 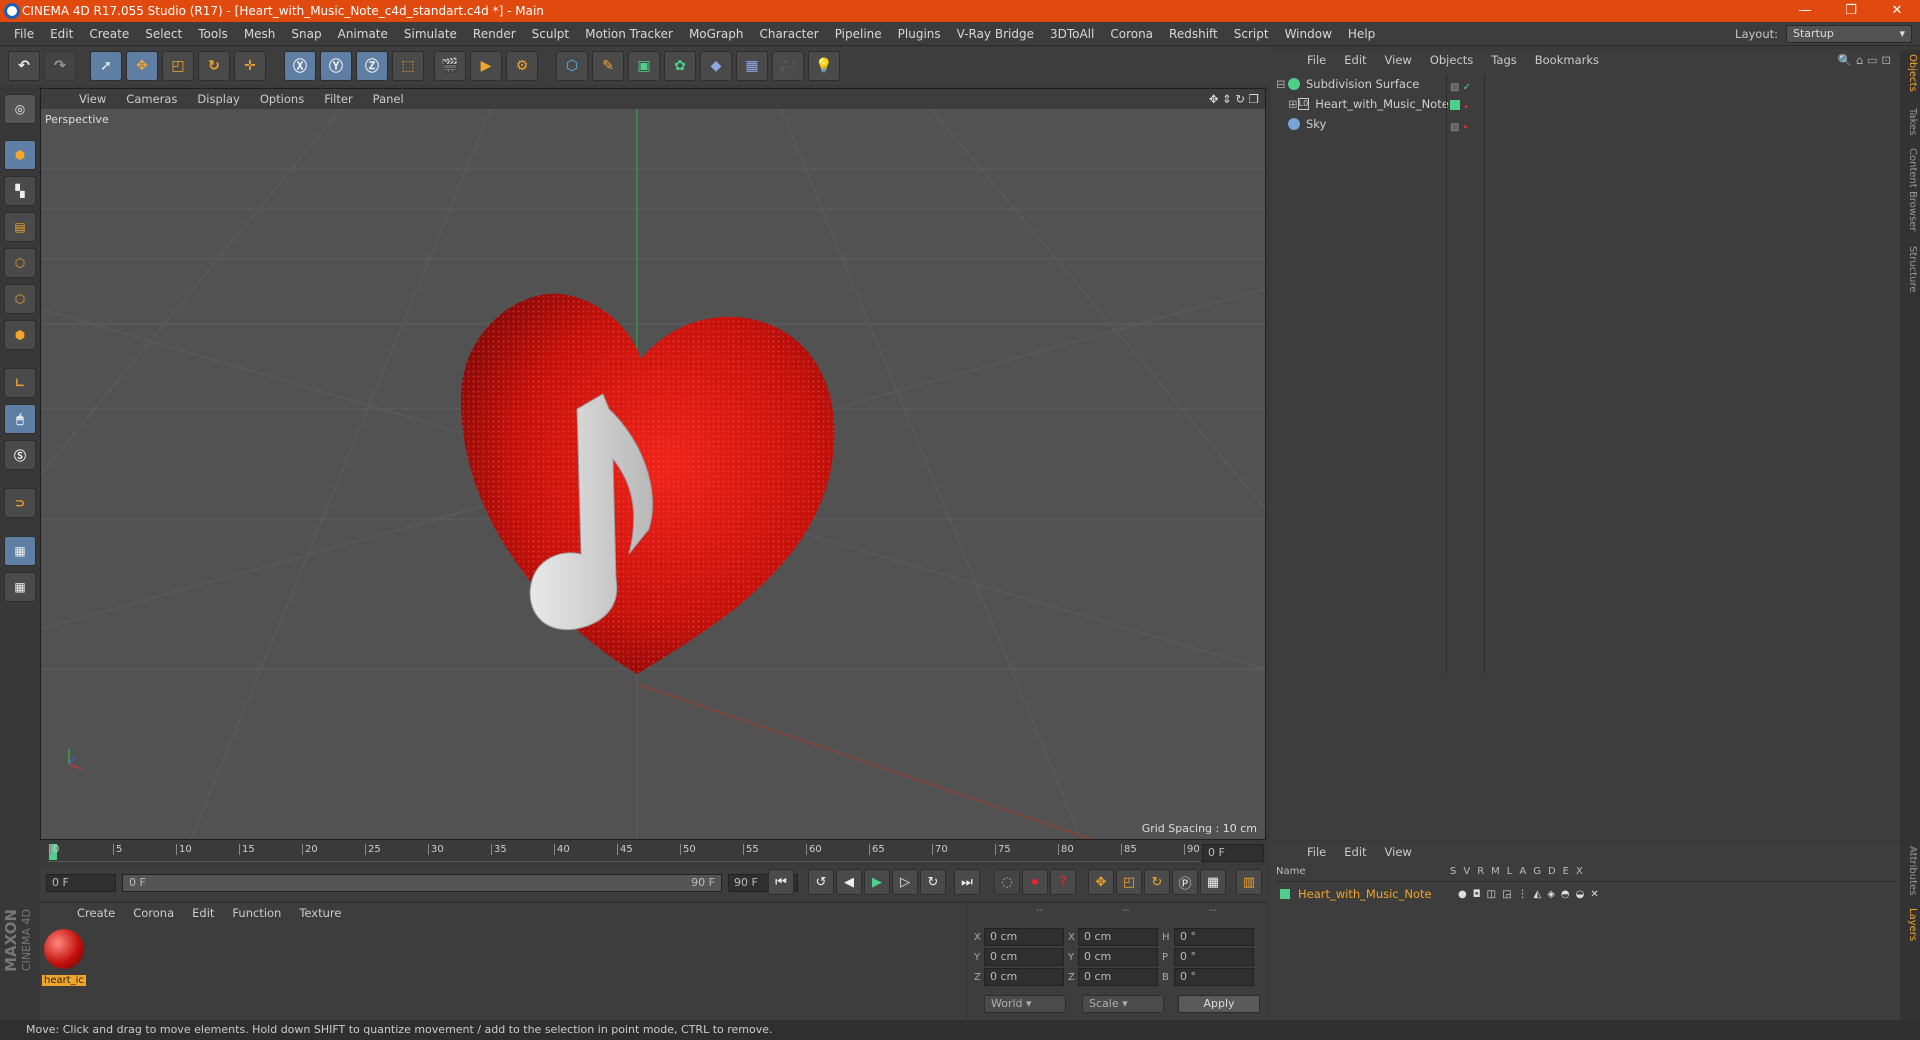 I want to click on light-object-icon: 💡, so click(x=824, y=66).